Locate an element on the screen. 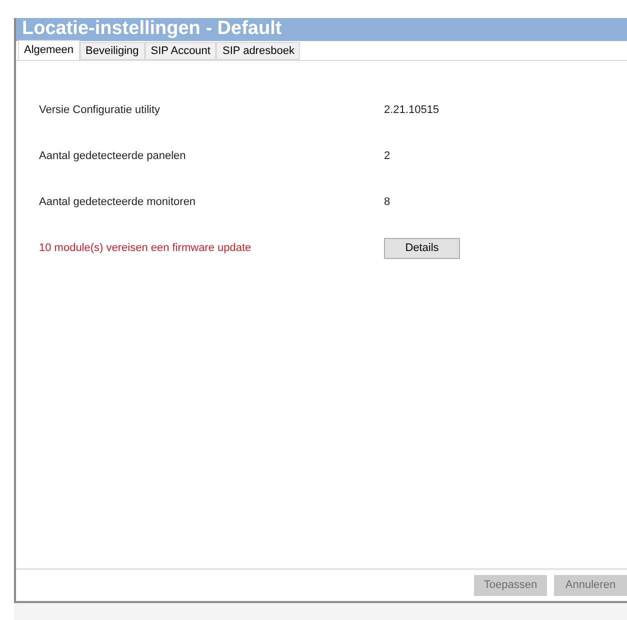  field-value: 8 is located at coordinates (387, 202).